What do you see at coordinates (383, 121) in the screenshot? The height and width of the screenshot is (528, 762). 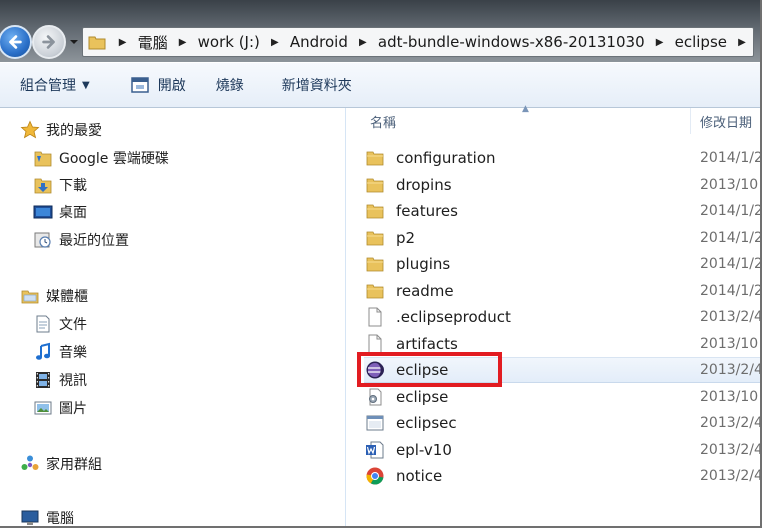 I see `column-header-name: 名稱` at bounding box center [383, 121].